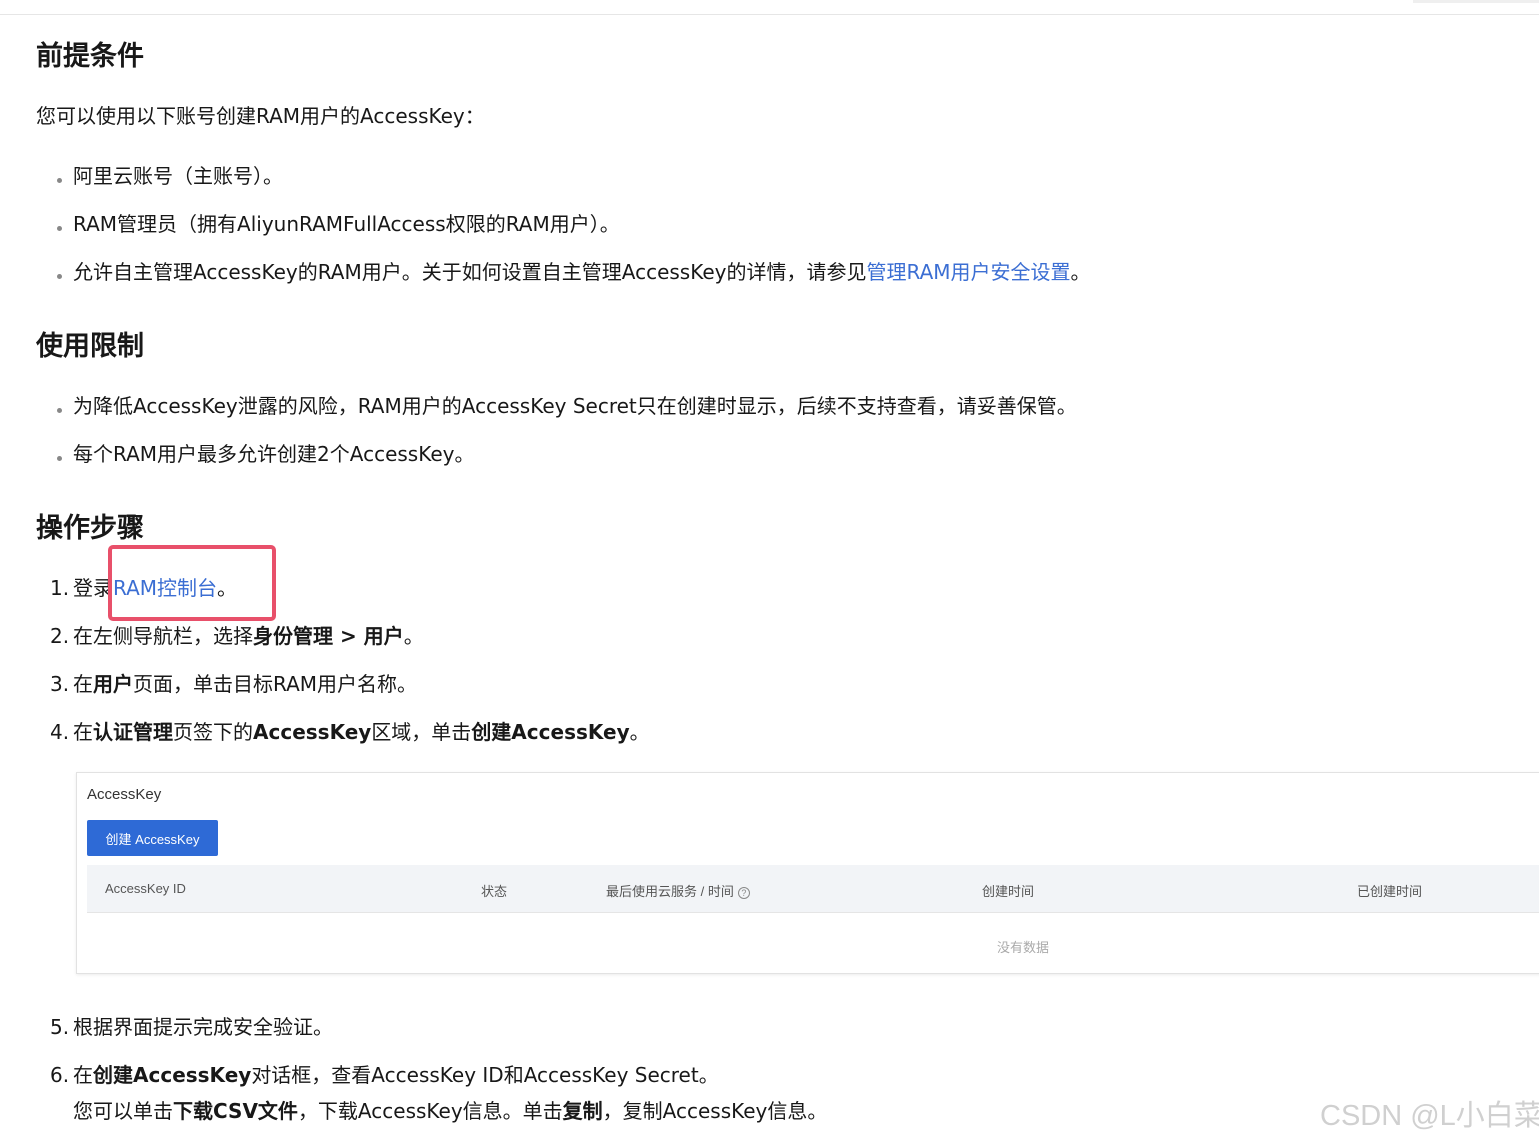 Image resolution: width=1539 pixels, height=1135 pixels. What do you see at coordinates (93, 588) in the screenshot?
I see `step-1-text: 登录` at bounding box center [93, 588].